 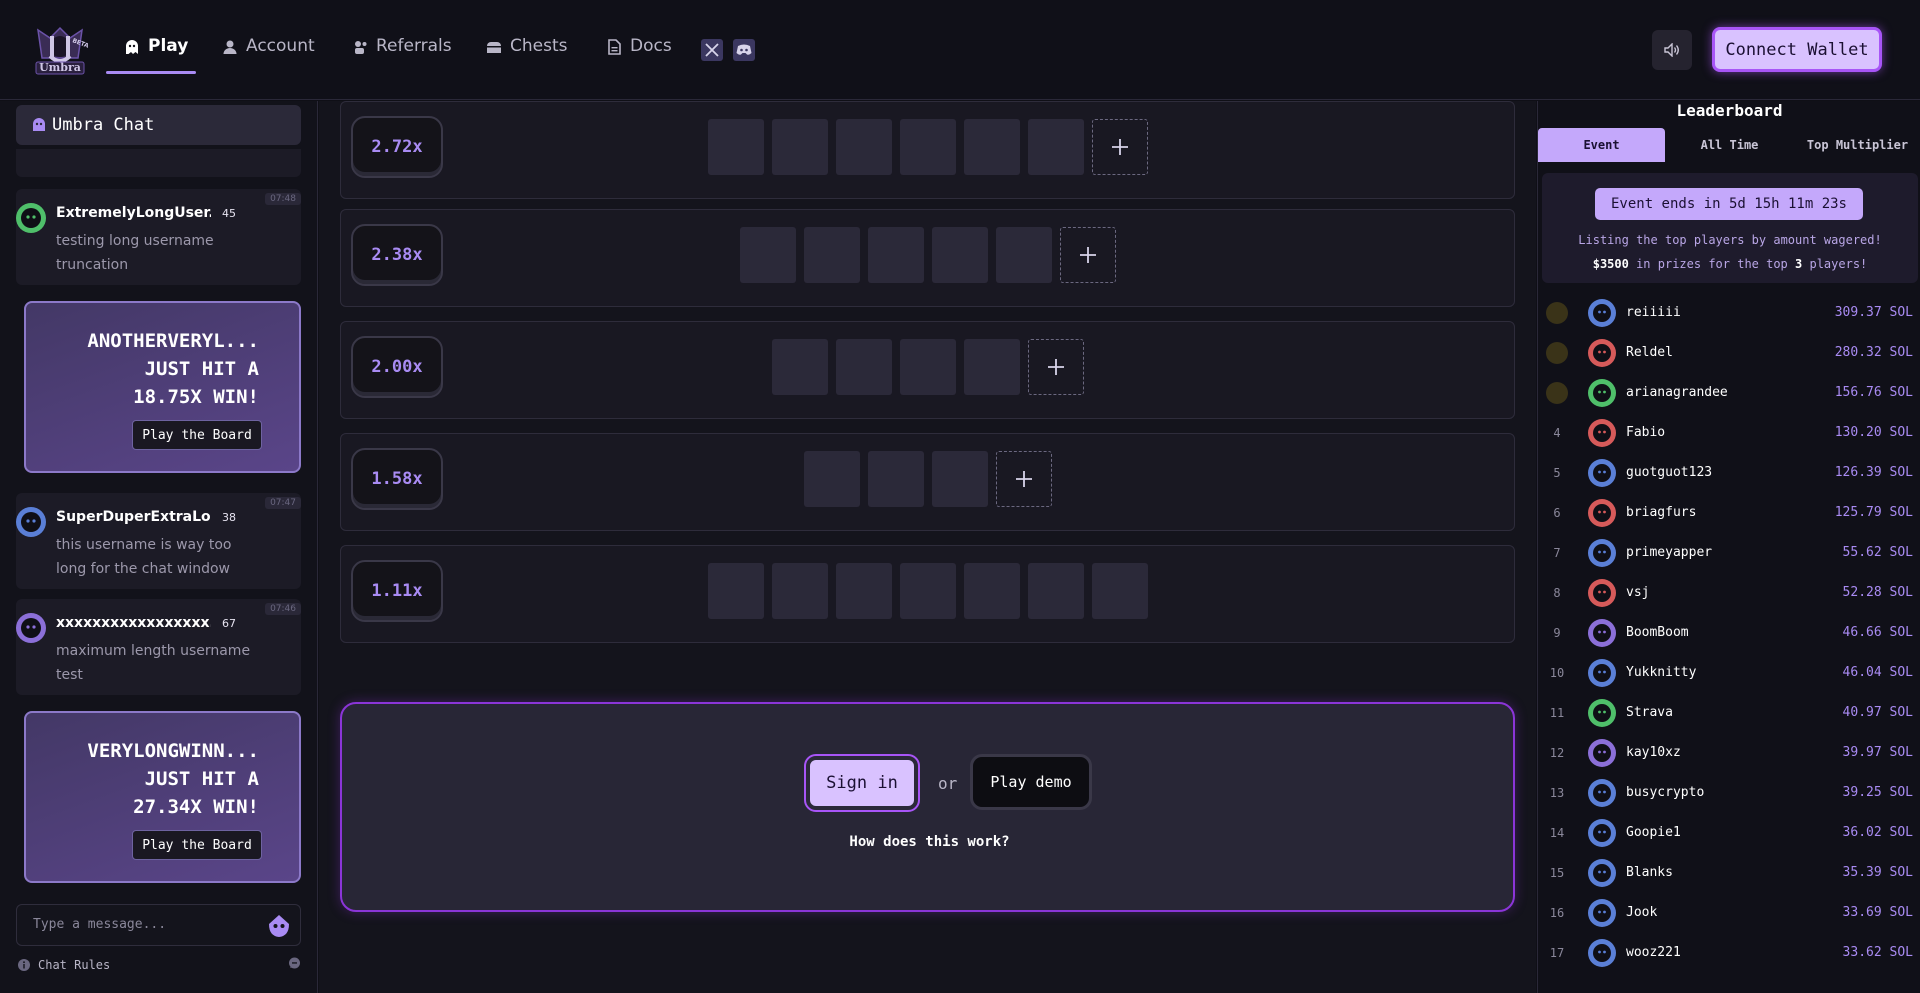 I want to click on leaderboard-row: Reldel 280.32 SOL, so click(x=1729, y=353).